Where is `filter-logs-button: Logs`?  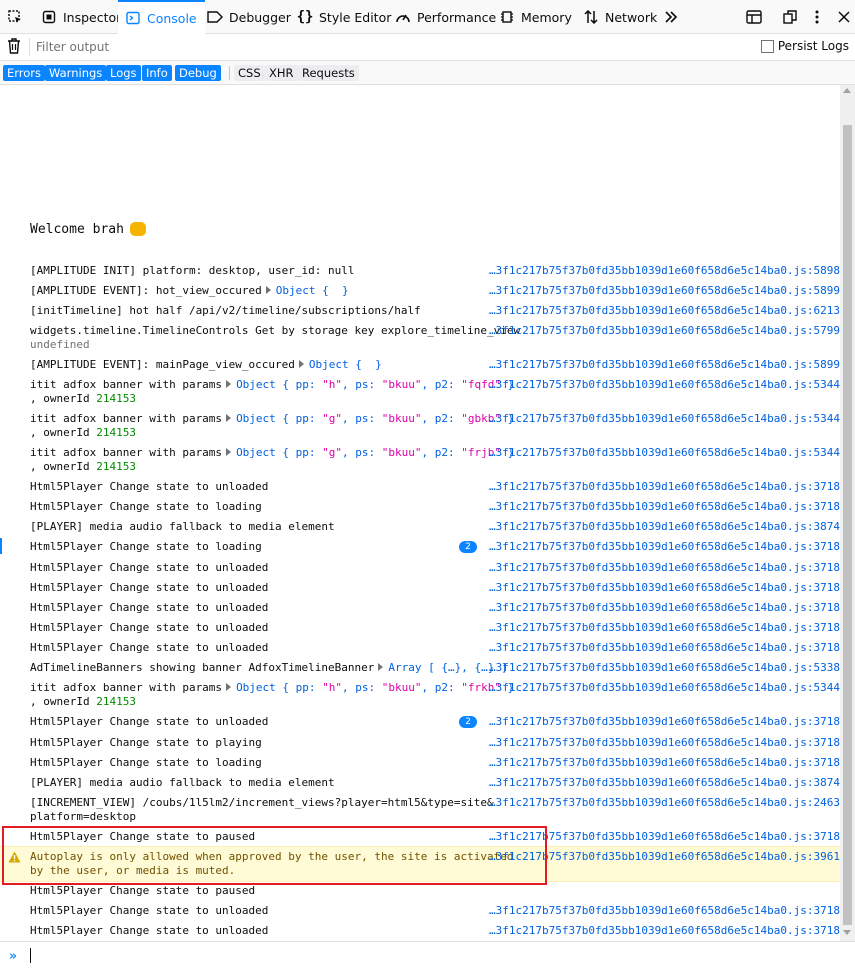
filter-logs-button: Logs is located at coordinates (123, 73).